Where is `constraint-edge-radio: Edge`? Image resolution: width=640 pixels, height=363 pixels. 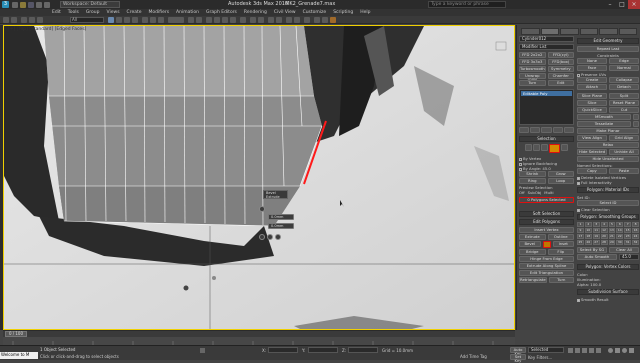 constraint-edge-radio: Edge is located at coordinates (624, 61).